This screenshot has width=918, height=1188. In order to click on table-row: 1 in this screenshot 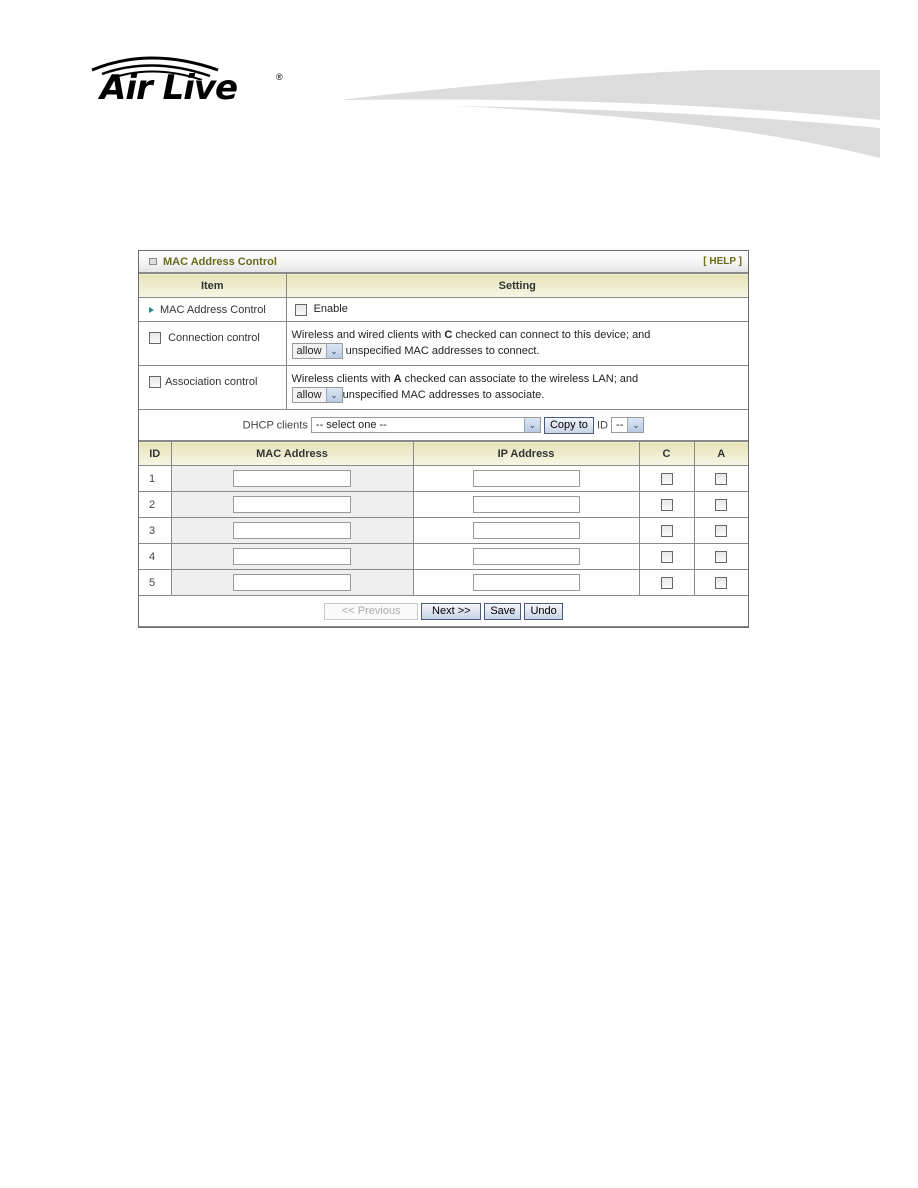, I will do `click(443, 478)`.